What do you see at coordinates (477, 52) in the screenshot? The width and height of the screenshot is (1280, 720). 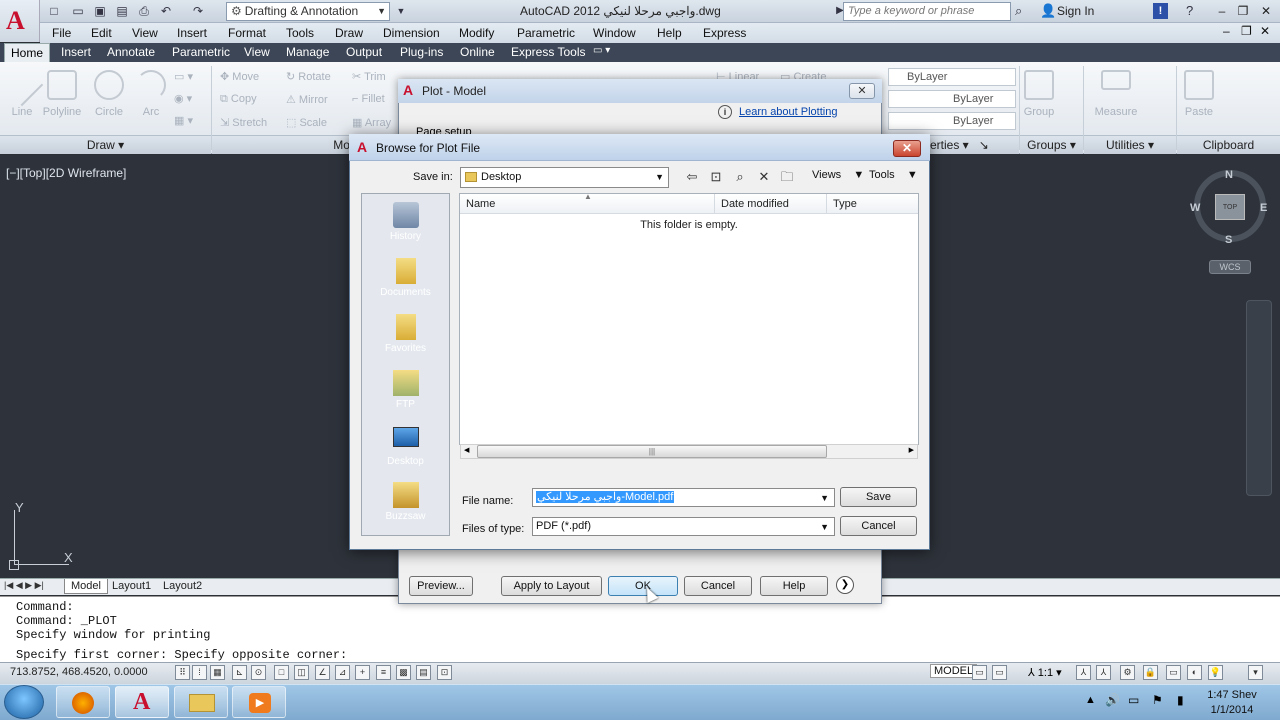 I see `tab-online: Online` at bounding box center [477, 52].